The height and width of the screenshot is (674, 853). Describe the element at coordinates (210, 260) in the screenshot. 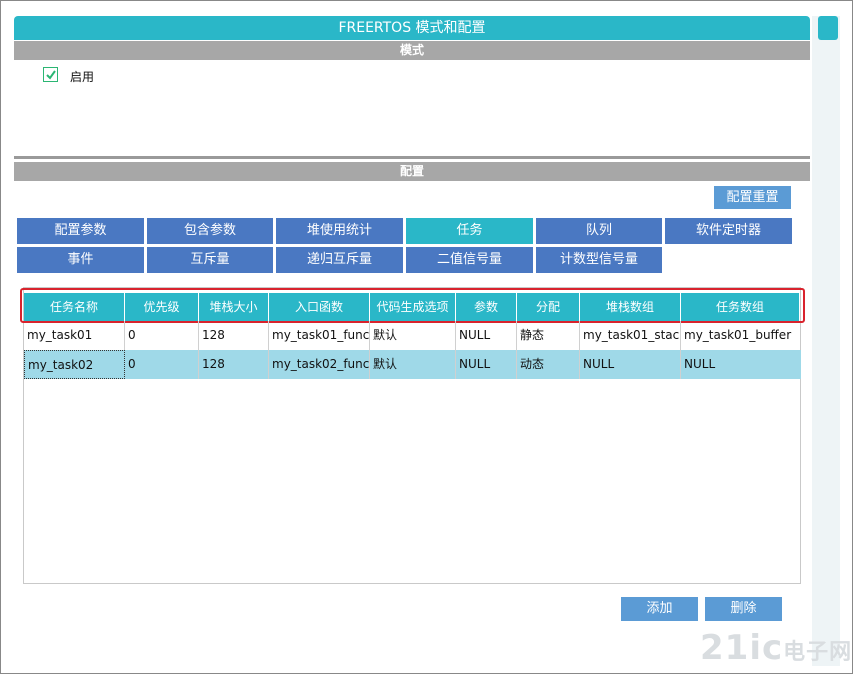

I see `tab-mutexes: 互斥量` at that location.